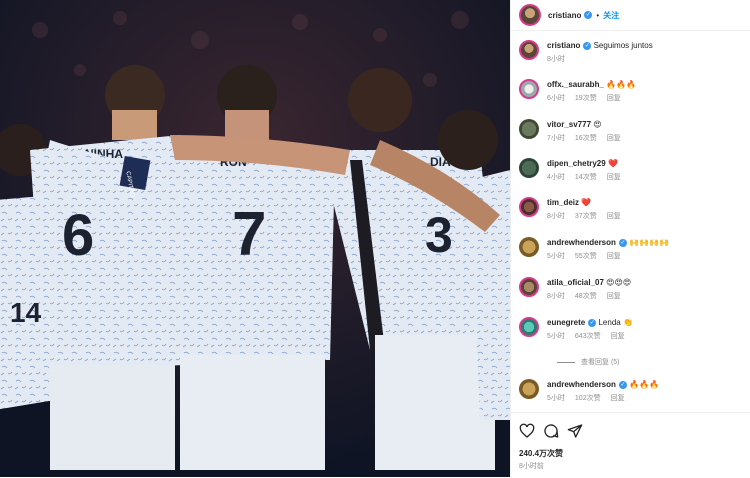  I want to click on comment-username: eunegrete, so click(566, 322).